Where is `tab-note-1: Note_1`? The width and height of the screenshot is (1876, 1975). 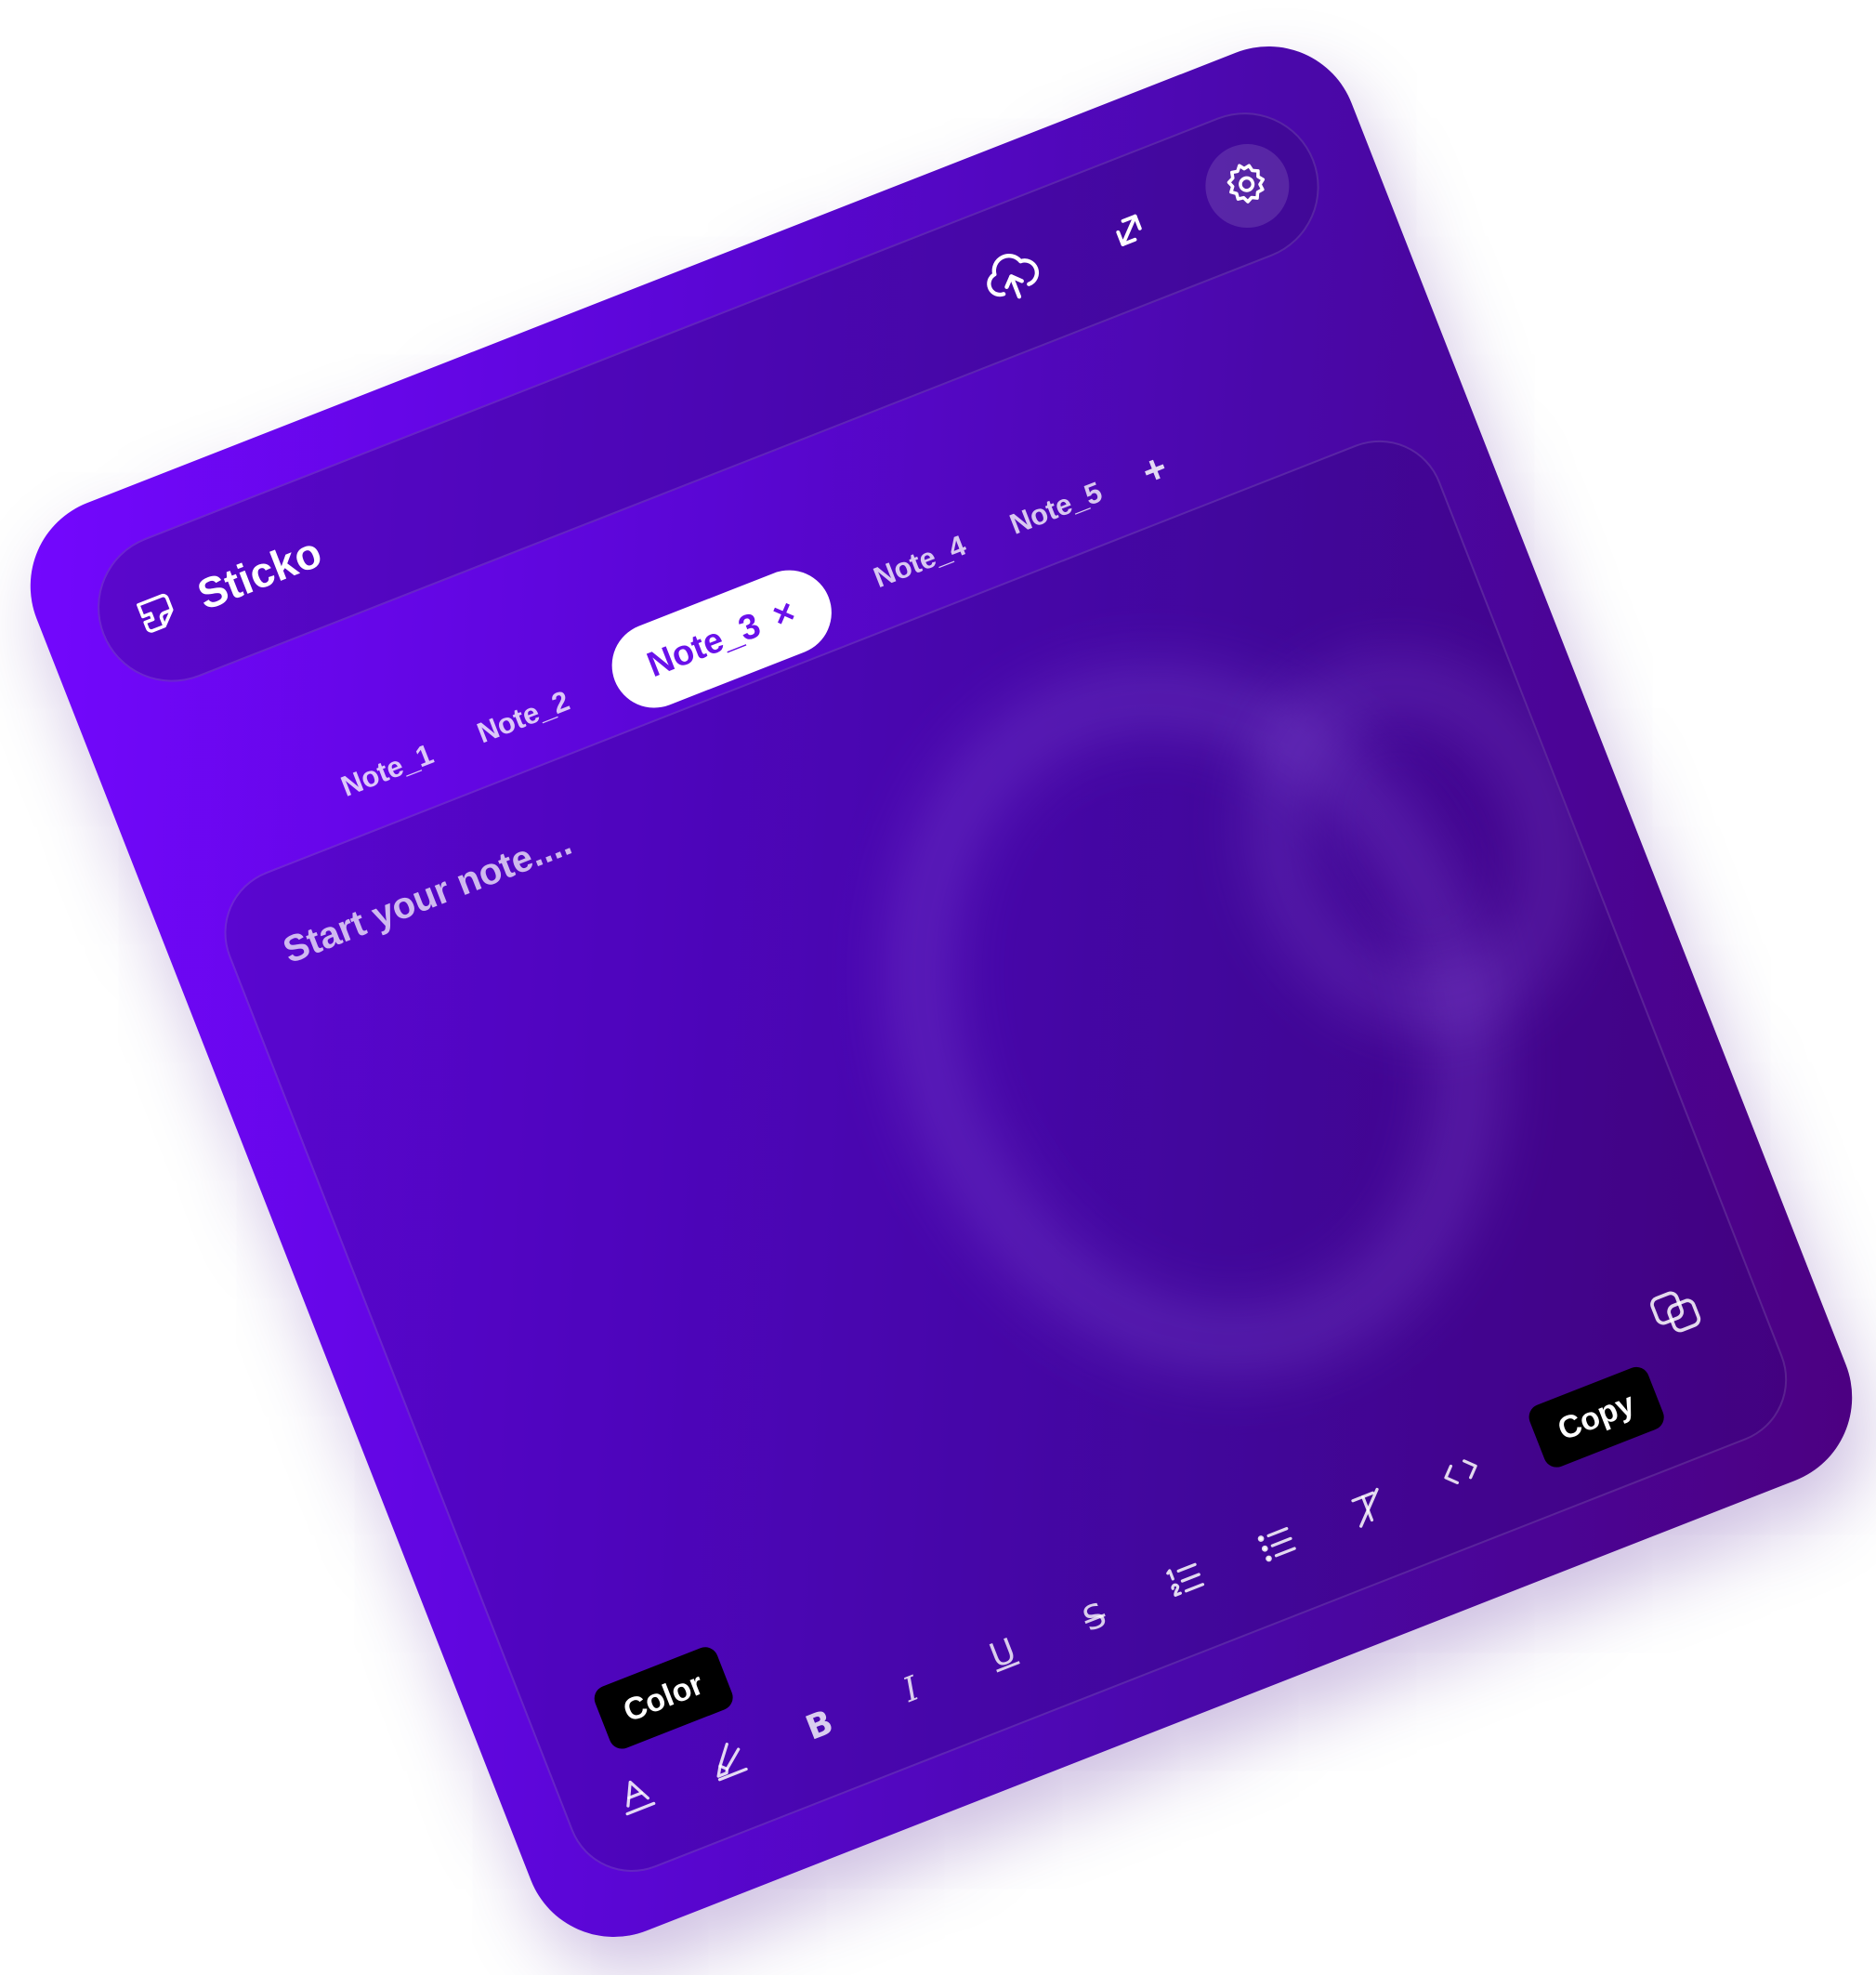 tab-note-1: Note_1 is located at coordinates (387, 770).